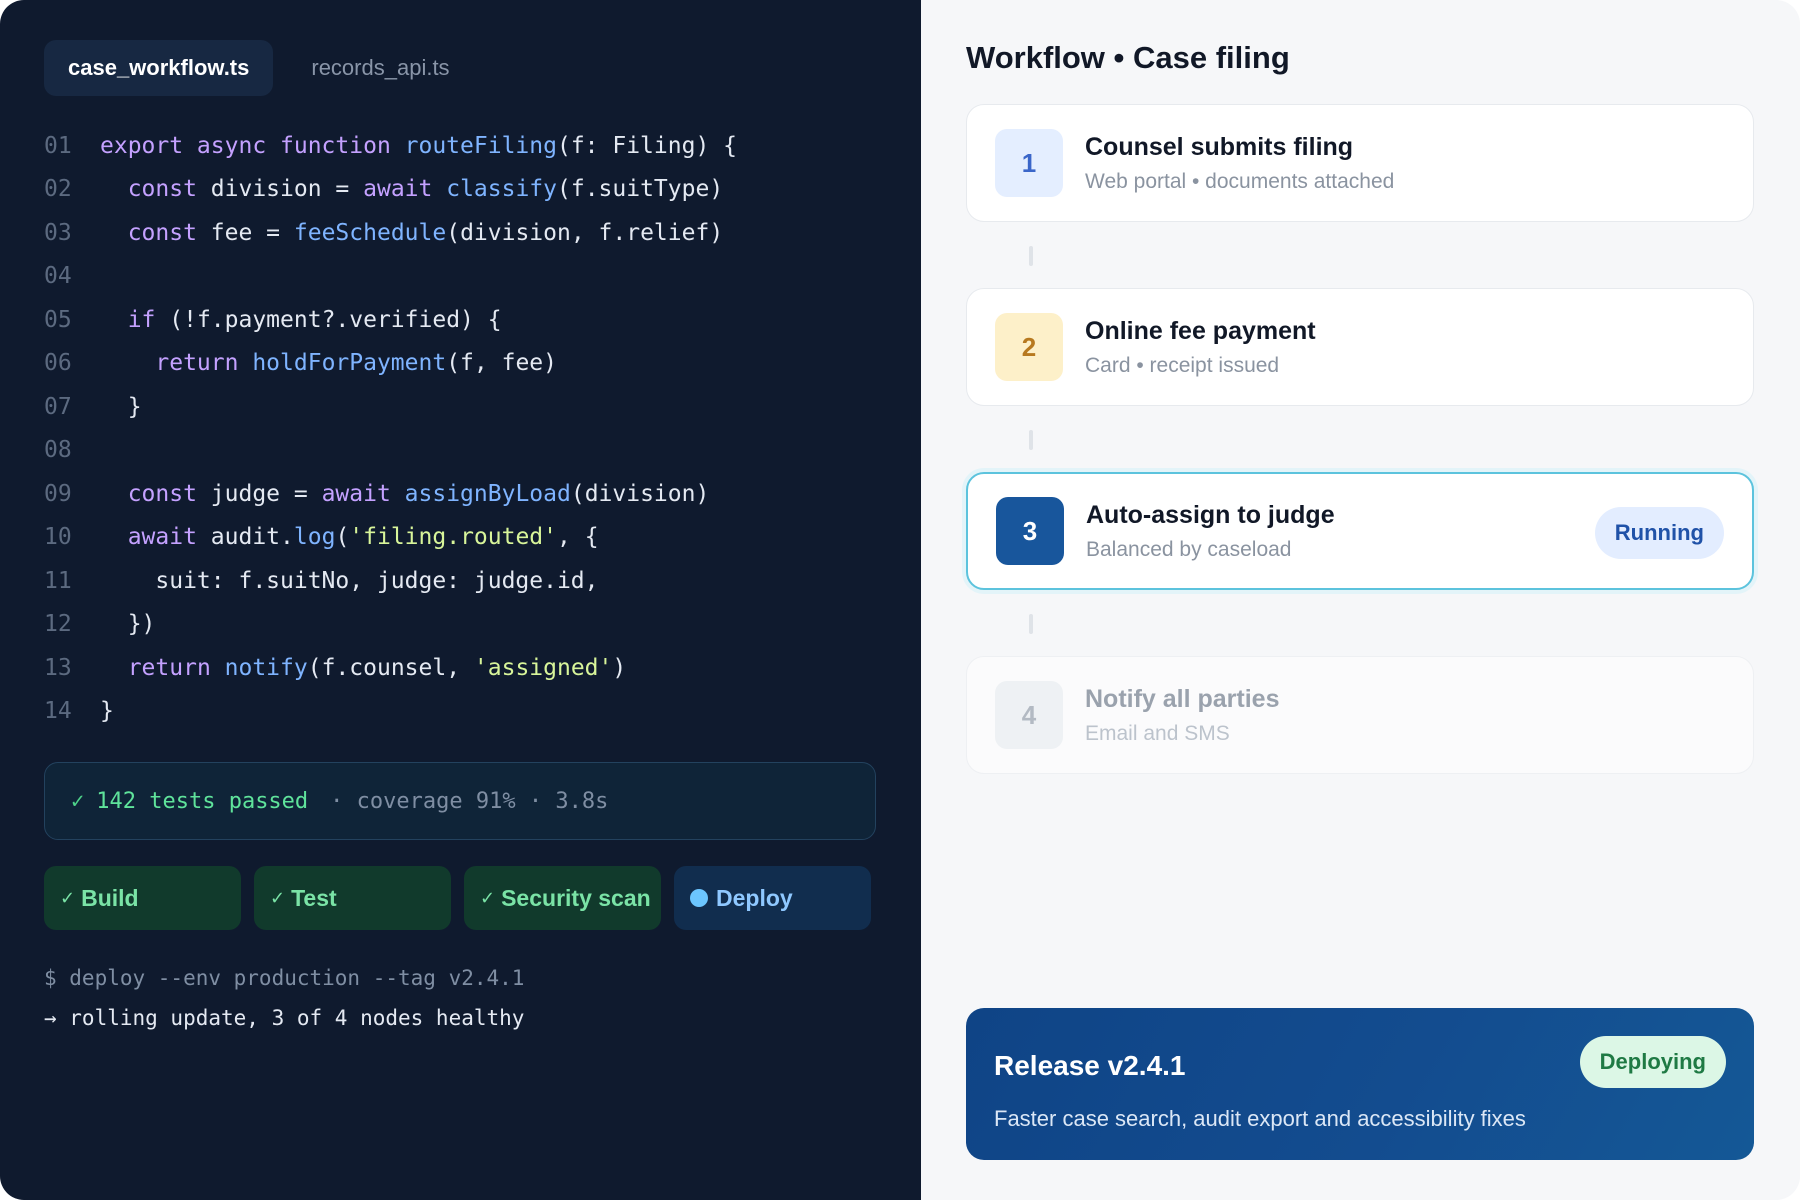 This screenshot has height=1200, width=1800. I want to click on code-line: 13 return notify(f.counsel, 'assigned'), so click(390, 668).